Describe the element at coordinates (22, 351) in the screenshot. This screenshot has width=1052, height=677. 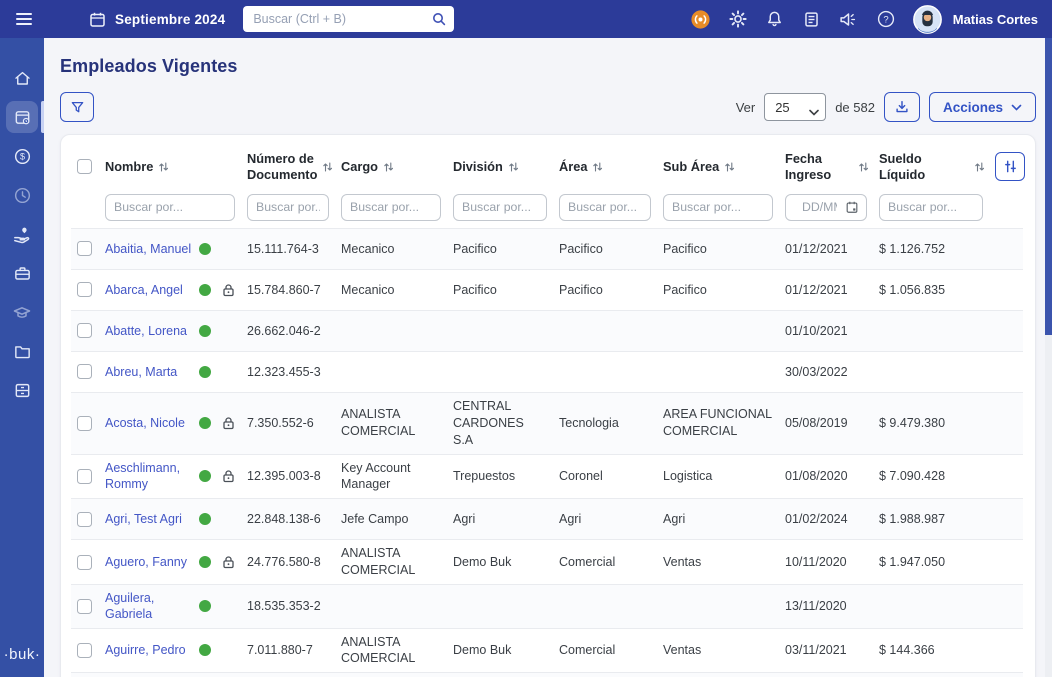
I see `sidebar-item-documents` at that location.